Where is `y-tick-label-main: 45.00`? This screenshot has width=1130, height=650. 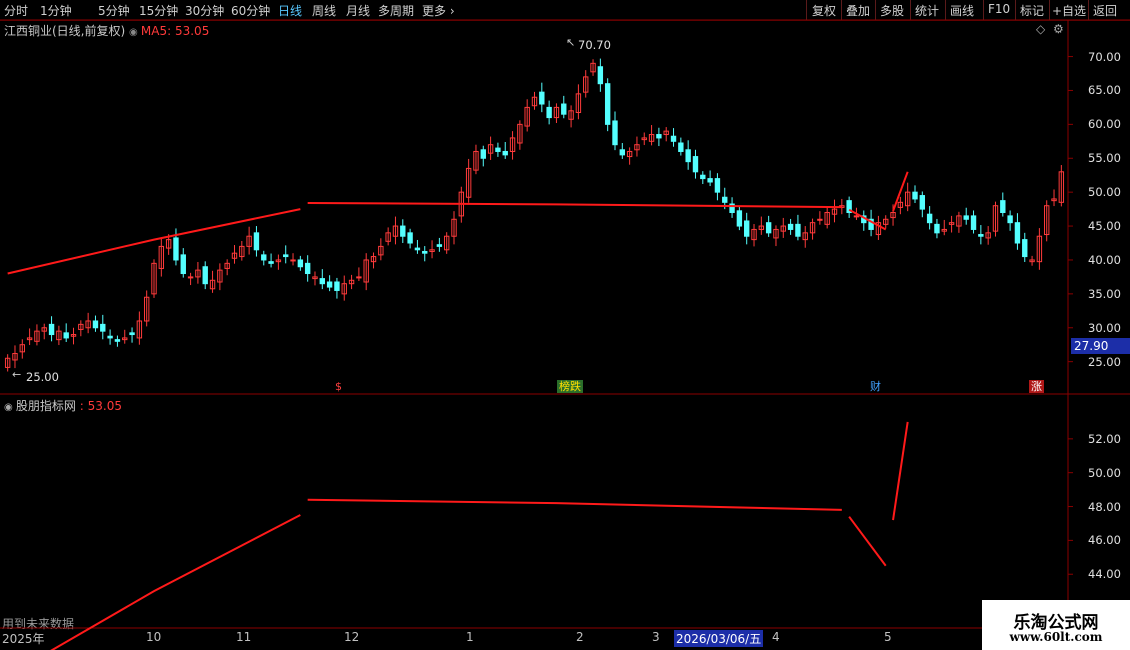 y-tick-label-main: 45.00 is located at coordinates (1104, 226).